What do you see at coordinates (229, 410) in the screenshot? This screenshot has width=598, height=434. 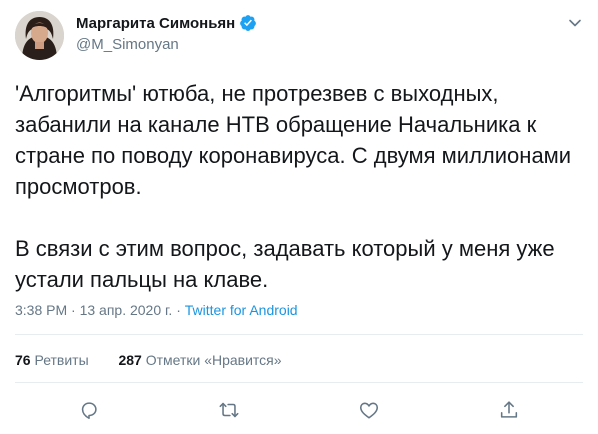 I see `retweet-icon` at bounding box center [229, 410].